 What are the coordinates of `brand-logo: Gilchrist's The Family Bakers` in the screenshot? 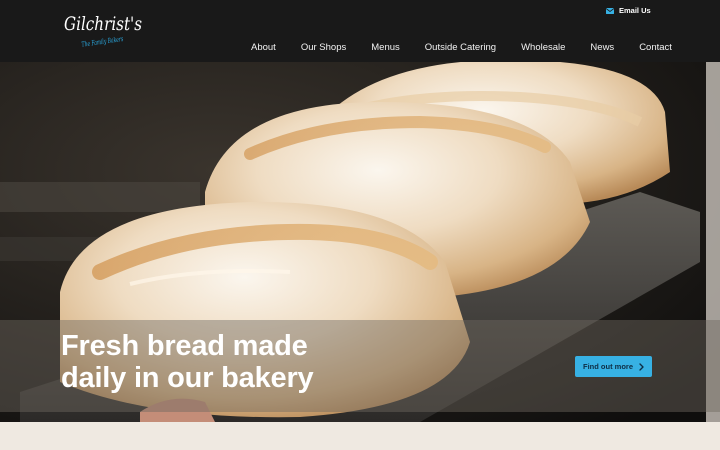 It's located at (103, 31).